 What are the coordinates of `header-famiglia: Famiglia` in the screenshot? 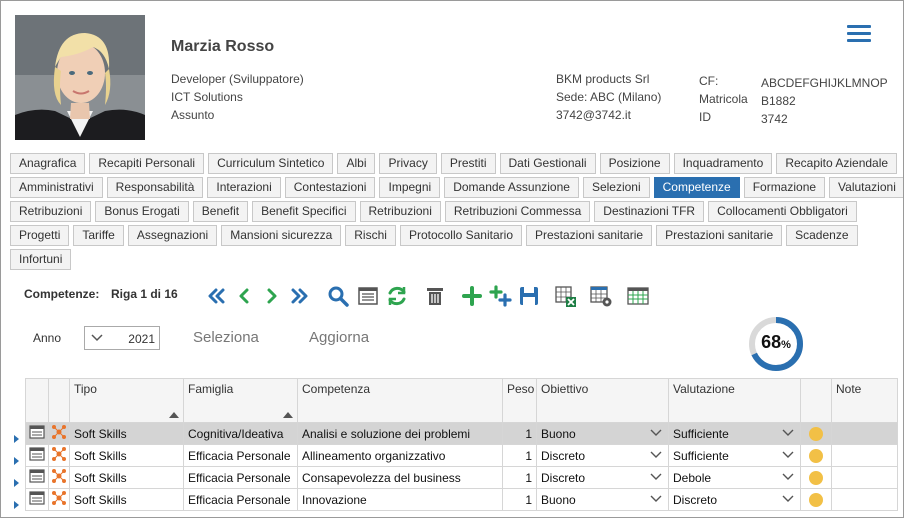 It's located at (240, 400).